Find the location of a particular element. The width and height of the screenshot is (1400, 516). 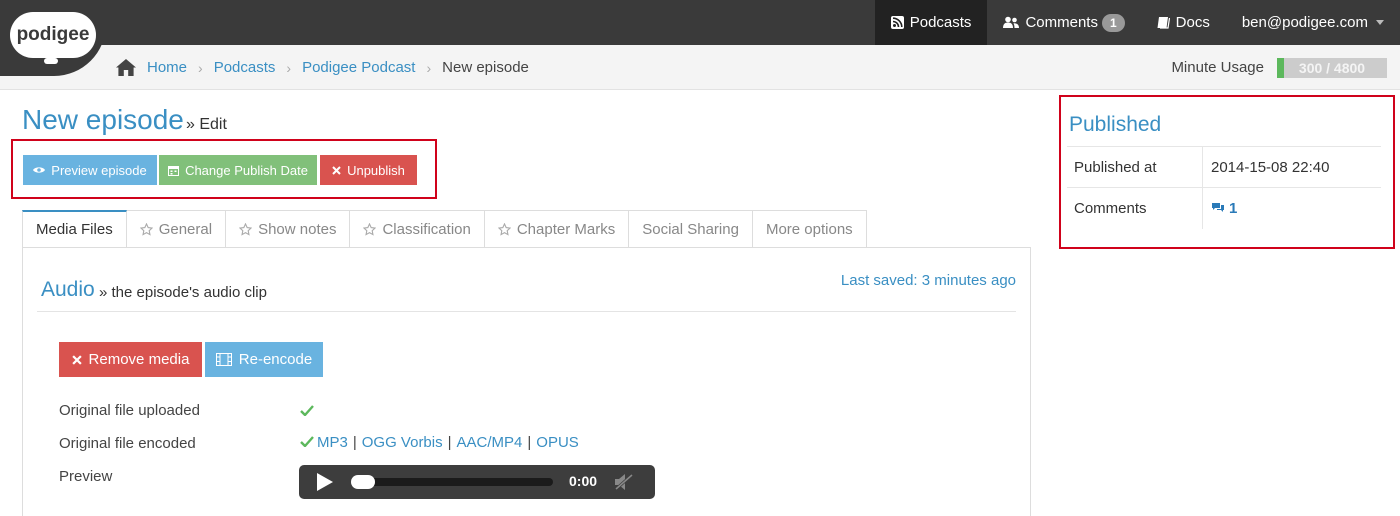

nav-comments: Comments 1 is located at coordinates (1063, 22).